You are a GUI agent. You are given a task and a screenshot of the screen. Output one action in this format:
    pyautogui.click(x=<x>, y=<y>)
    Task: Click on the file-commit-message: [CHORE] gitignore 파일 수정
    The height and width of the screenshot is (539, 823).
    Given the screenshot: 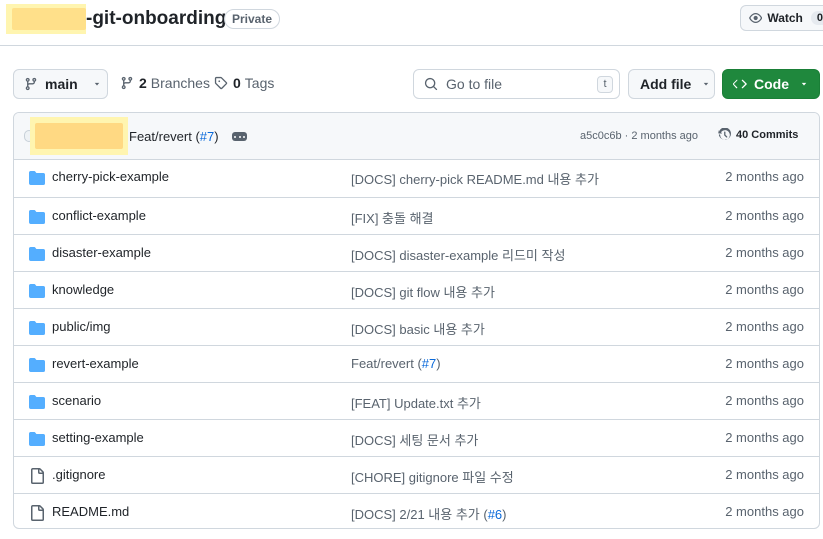 What is the action you would take?
    pyautogui.click(x=432, y=476)
    